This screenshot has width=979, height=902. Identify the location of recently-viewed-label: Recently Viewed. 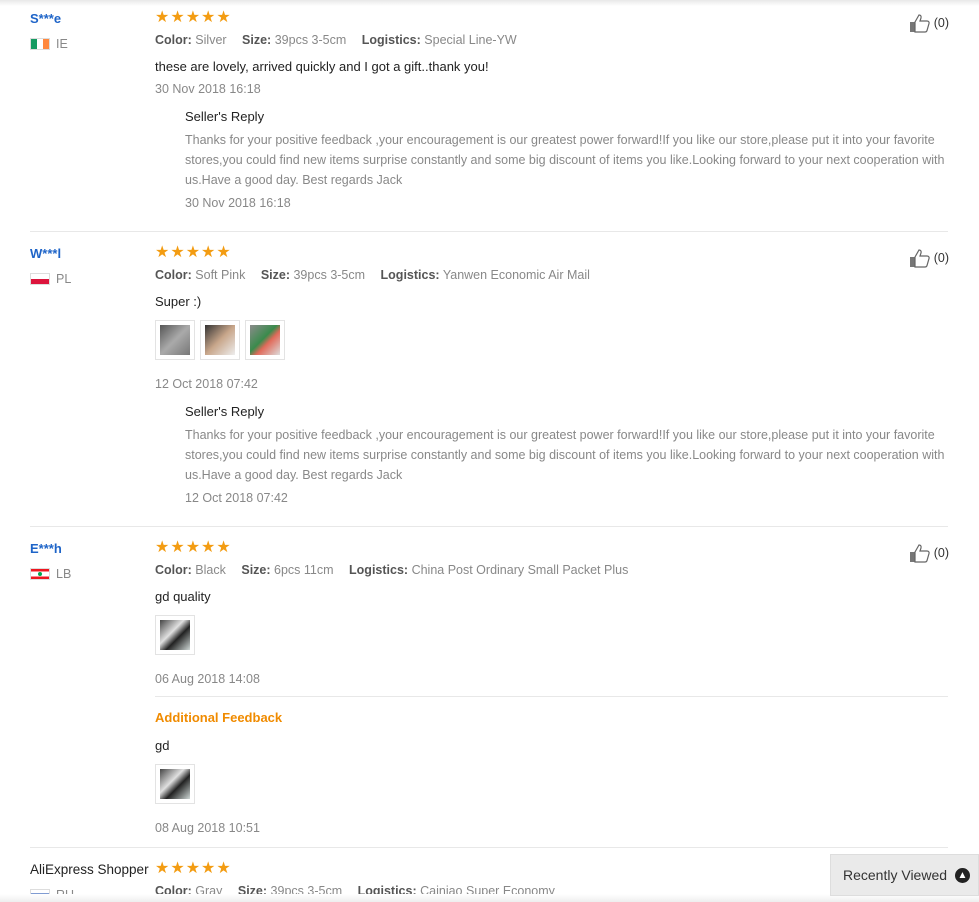
(895, 875).